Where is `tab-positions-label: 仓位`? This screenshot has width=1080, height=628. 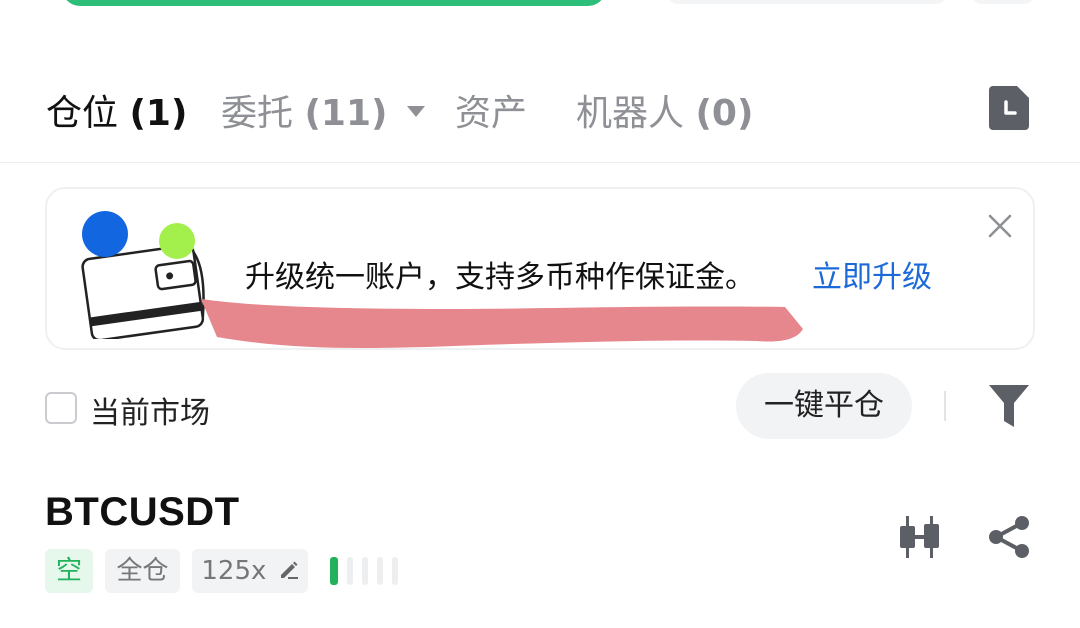
tab-positions-label: 仓位 is located at coordinates (82, 113).